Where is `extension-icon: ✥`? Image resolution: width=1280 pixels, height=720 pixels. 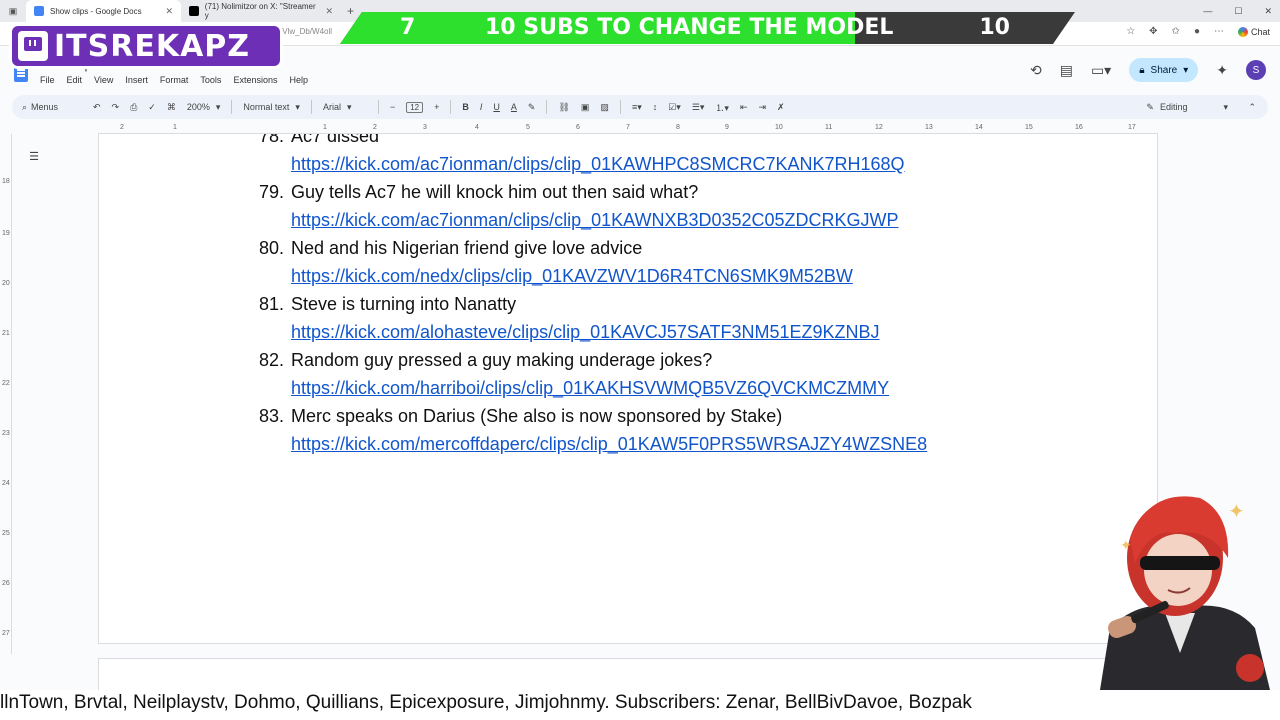
extension-icon: ✥ is located at coordinates (1153, 31).